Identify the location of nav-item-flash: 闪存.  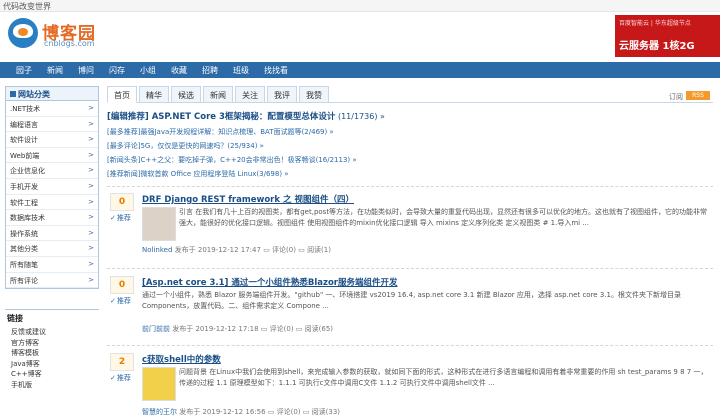
(117, 70).